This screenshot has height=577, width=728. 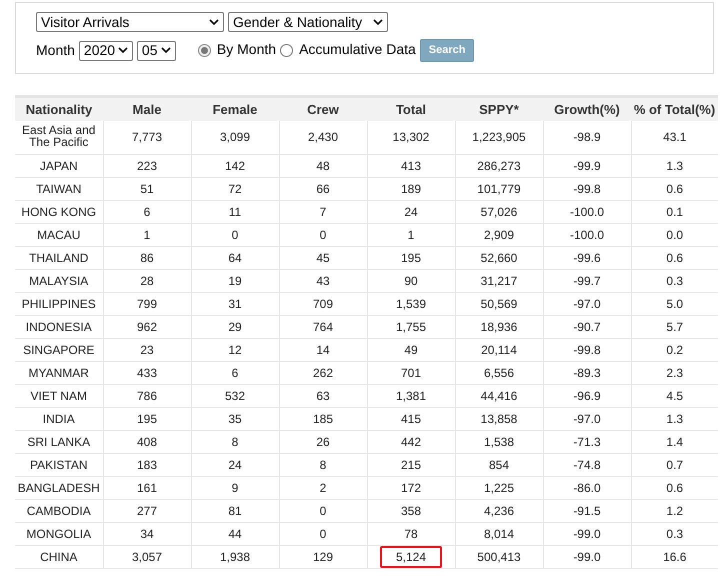 I want to click on table-cell: 1,225, so click(x=499, y=488).